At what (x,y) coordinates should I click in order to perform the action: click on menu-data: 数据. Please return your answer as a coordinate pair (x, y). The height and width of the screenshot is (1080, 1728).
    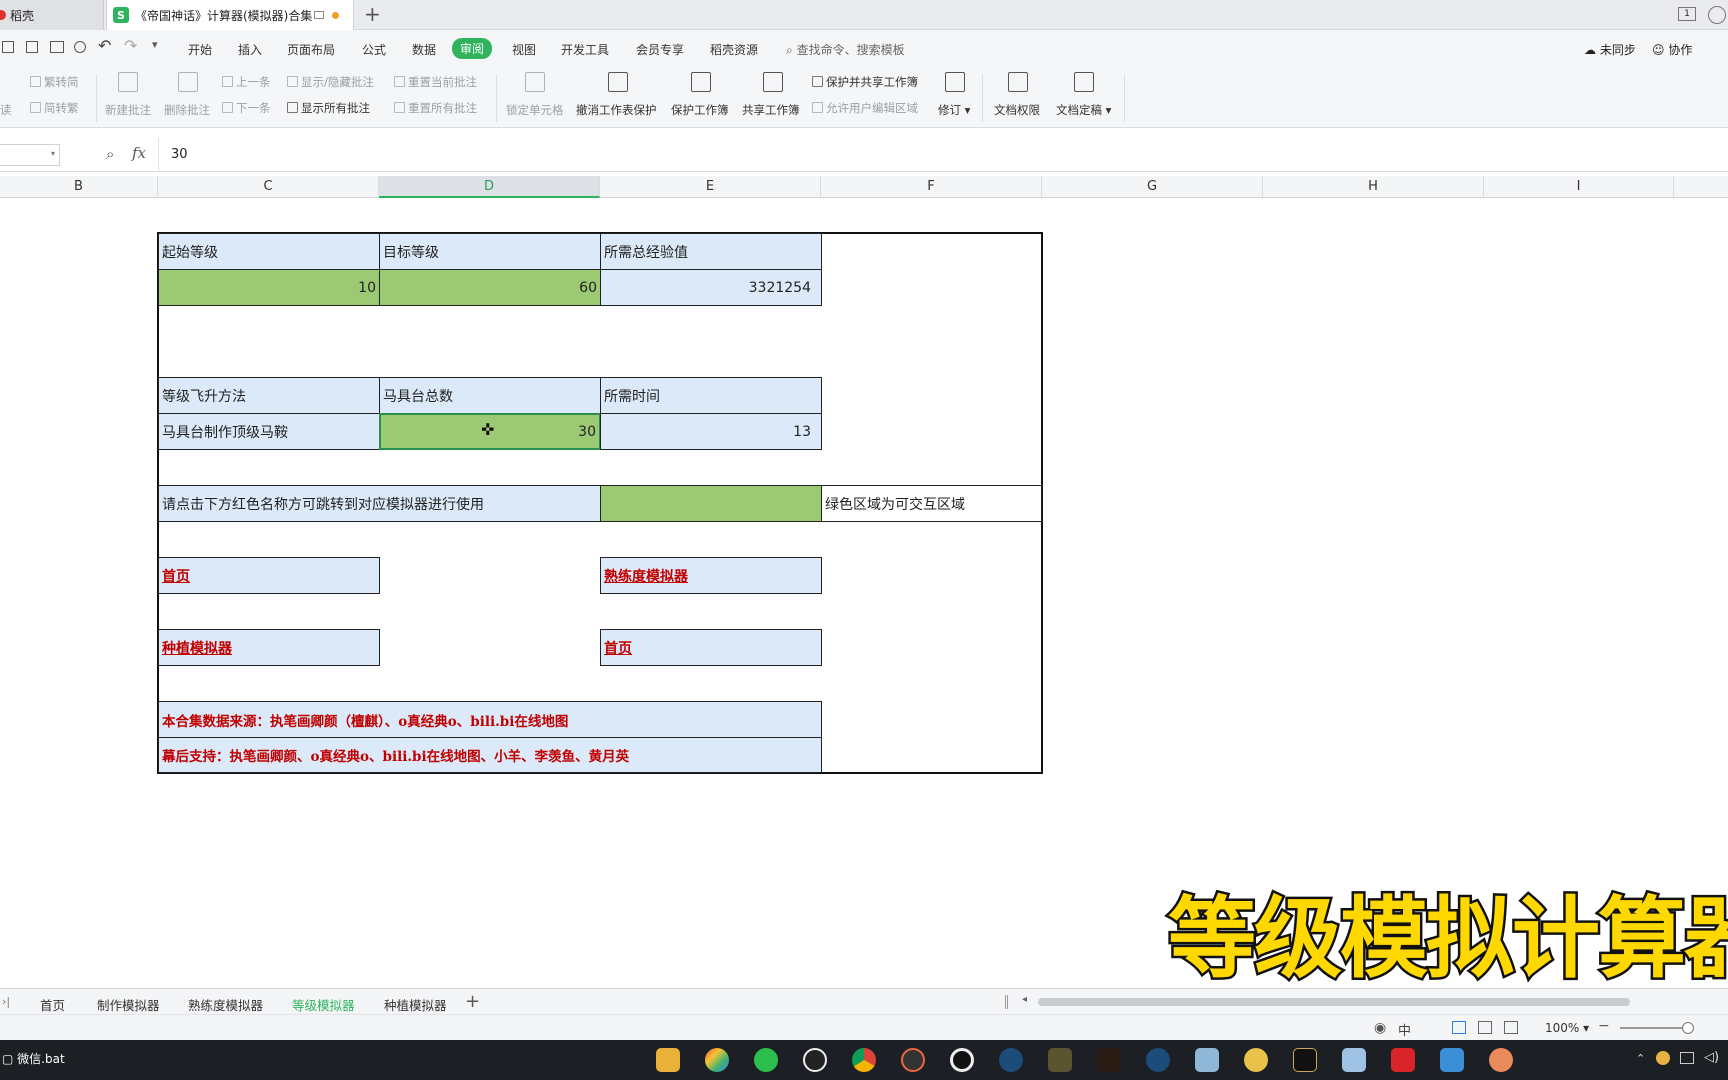
    Looking at the image, I should click on (424, 49).